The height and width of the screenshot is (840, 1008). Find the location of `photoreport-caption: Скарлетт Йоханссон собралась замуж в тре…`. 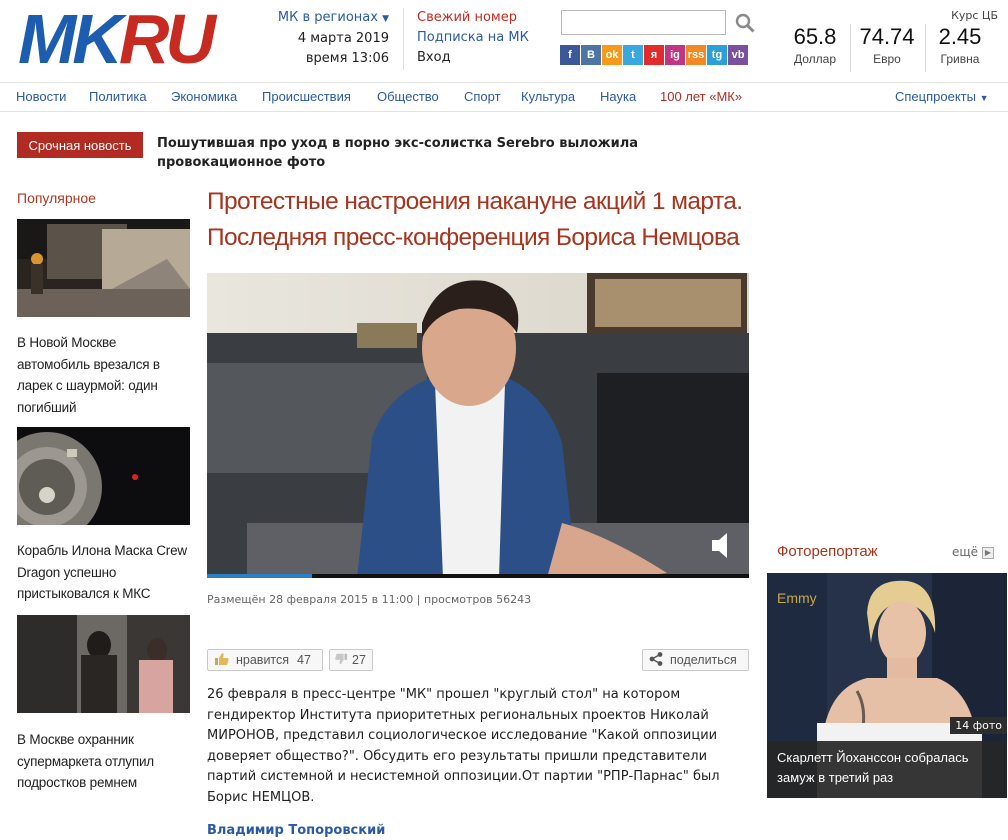

photoreport-caption: Скарлетт Йоханссон собралась замуж в тре… is located at coordinates (887, 769).